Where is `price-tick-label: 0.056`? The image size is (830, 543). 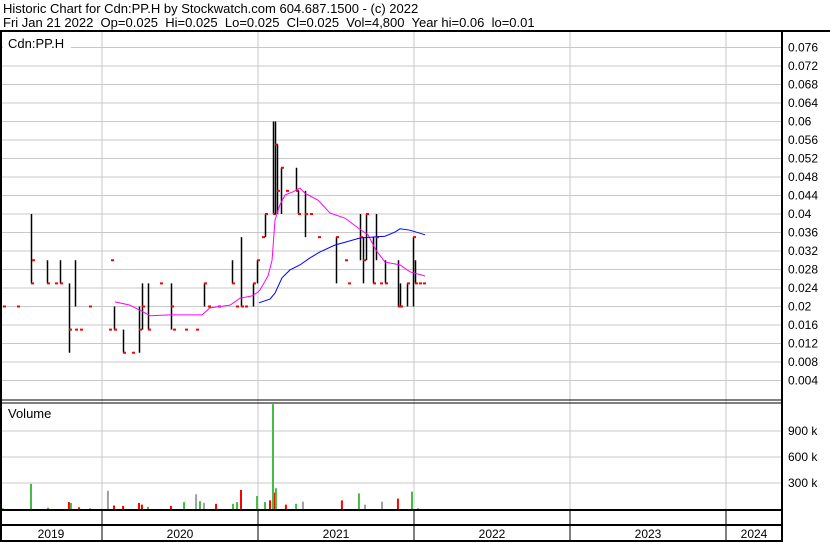
price-tick-label: 0.056 is located at coordinates (803, 140).